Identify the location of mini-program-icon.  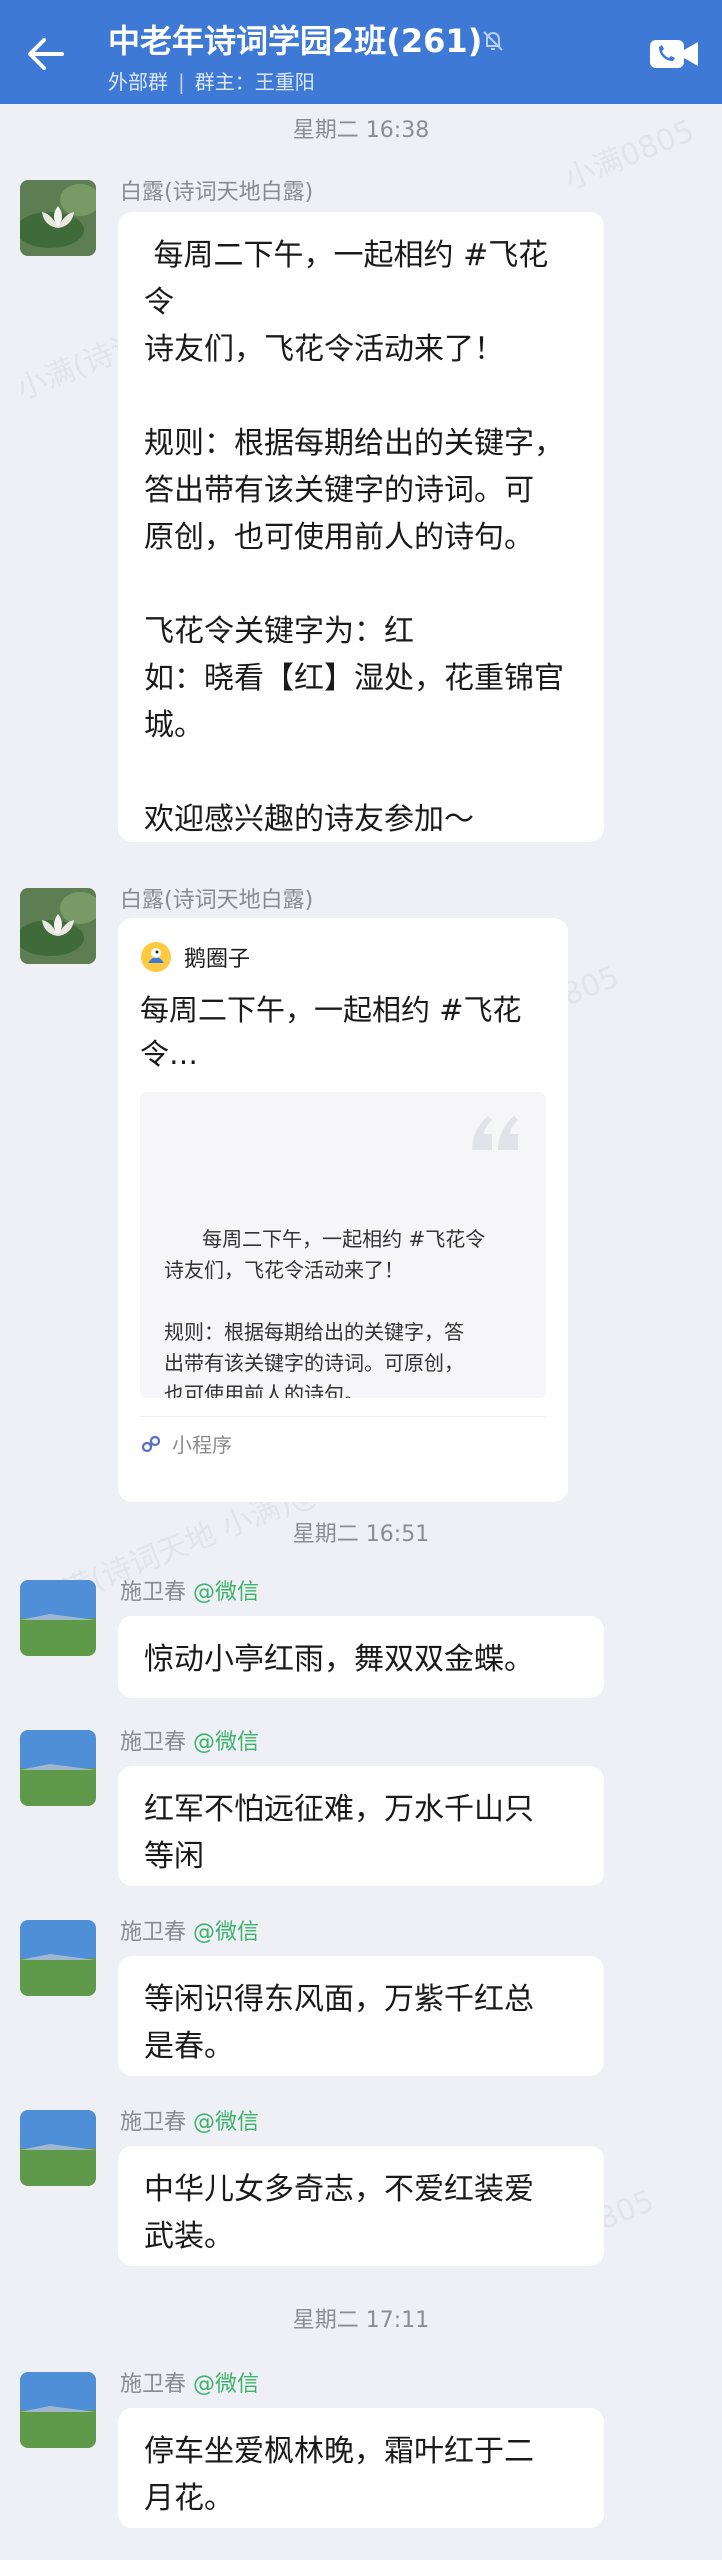
(151, 1443).